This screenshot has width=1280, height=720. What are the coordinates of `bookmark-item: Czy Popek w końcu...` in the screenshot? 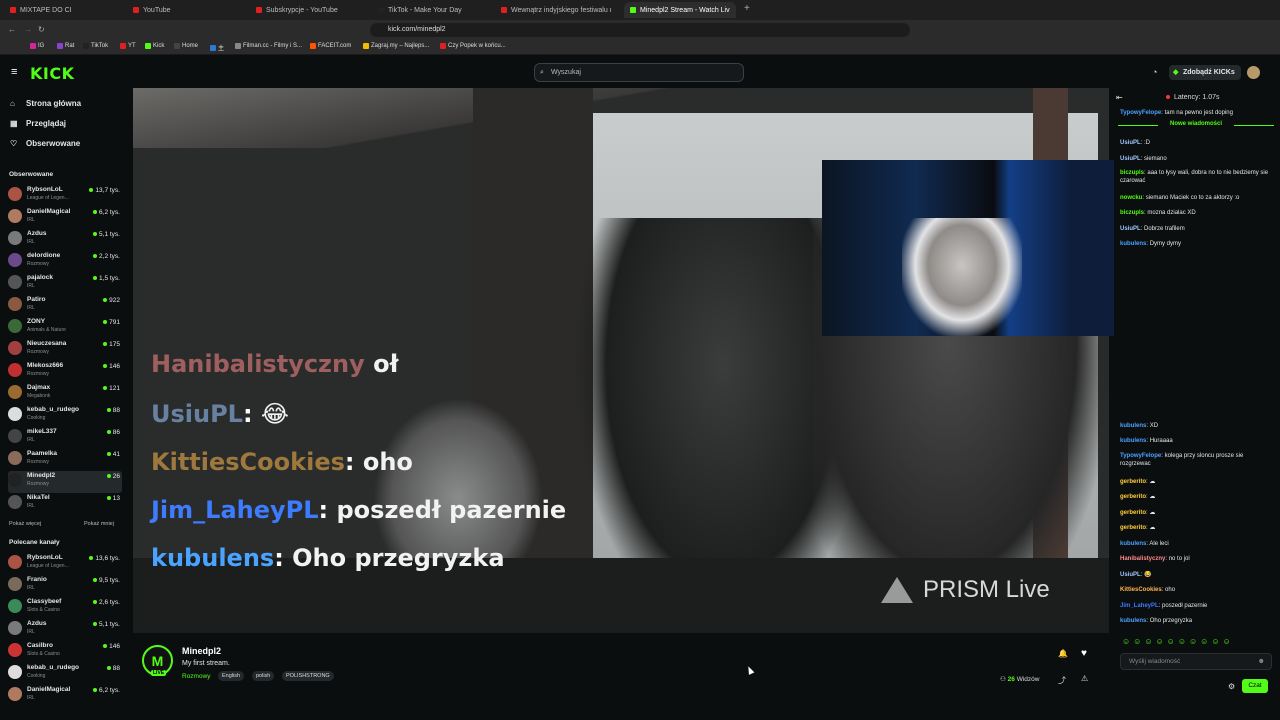 It's located at (473, 46).